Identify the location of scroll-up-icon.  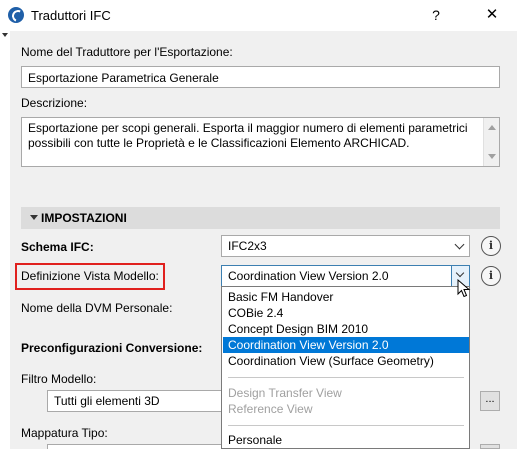
(492, 127).